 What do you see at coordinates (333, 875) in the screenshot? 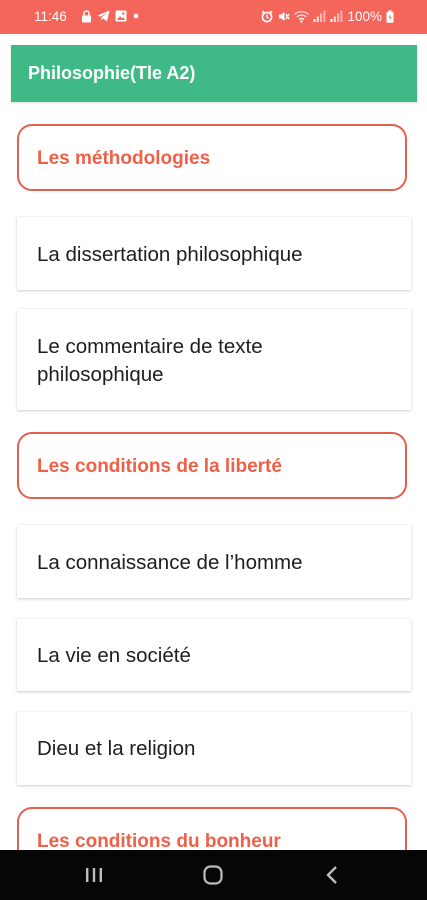
I see `back-icon` at bounding box center [333, 875].